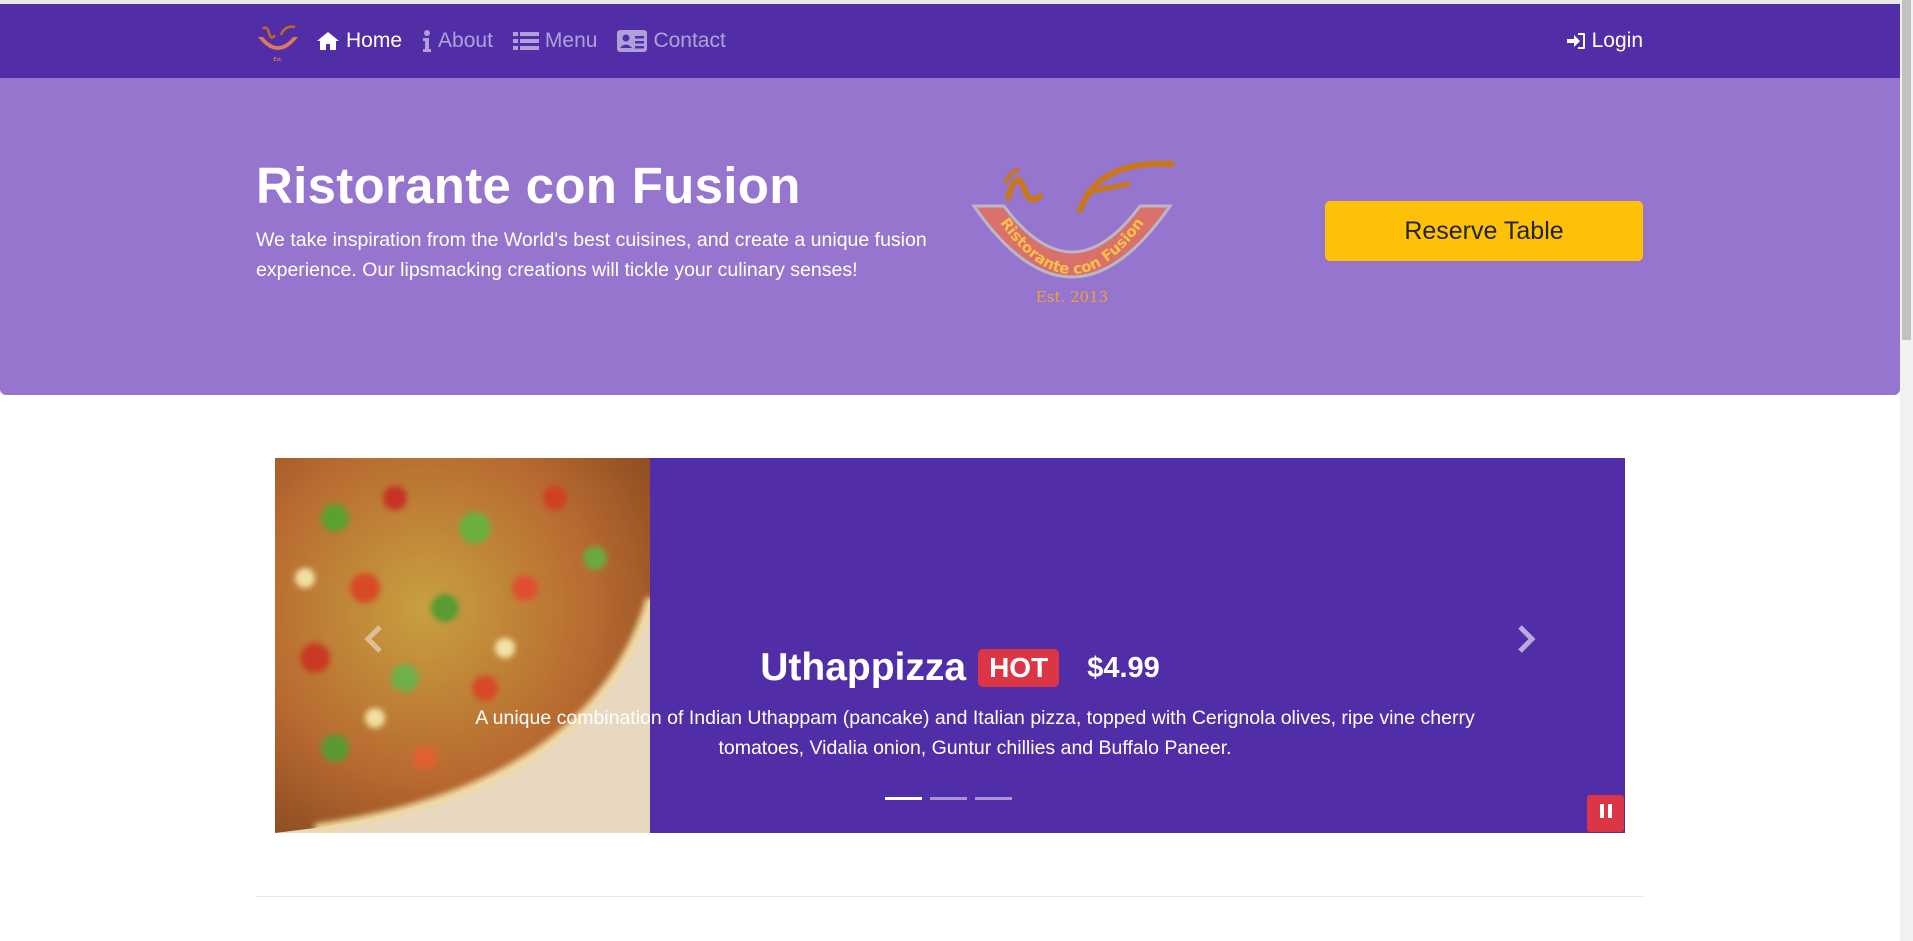 The height and width of the screenshot is (941, 1913). I want to click on status-badge: HOT, so click(1019, 668).